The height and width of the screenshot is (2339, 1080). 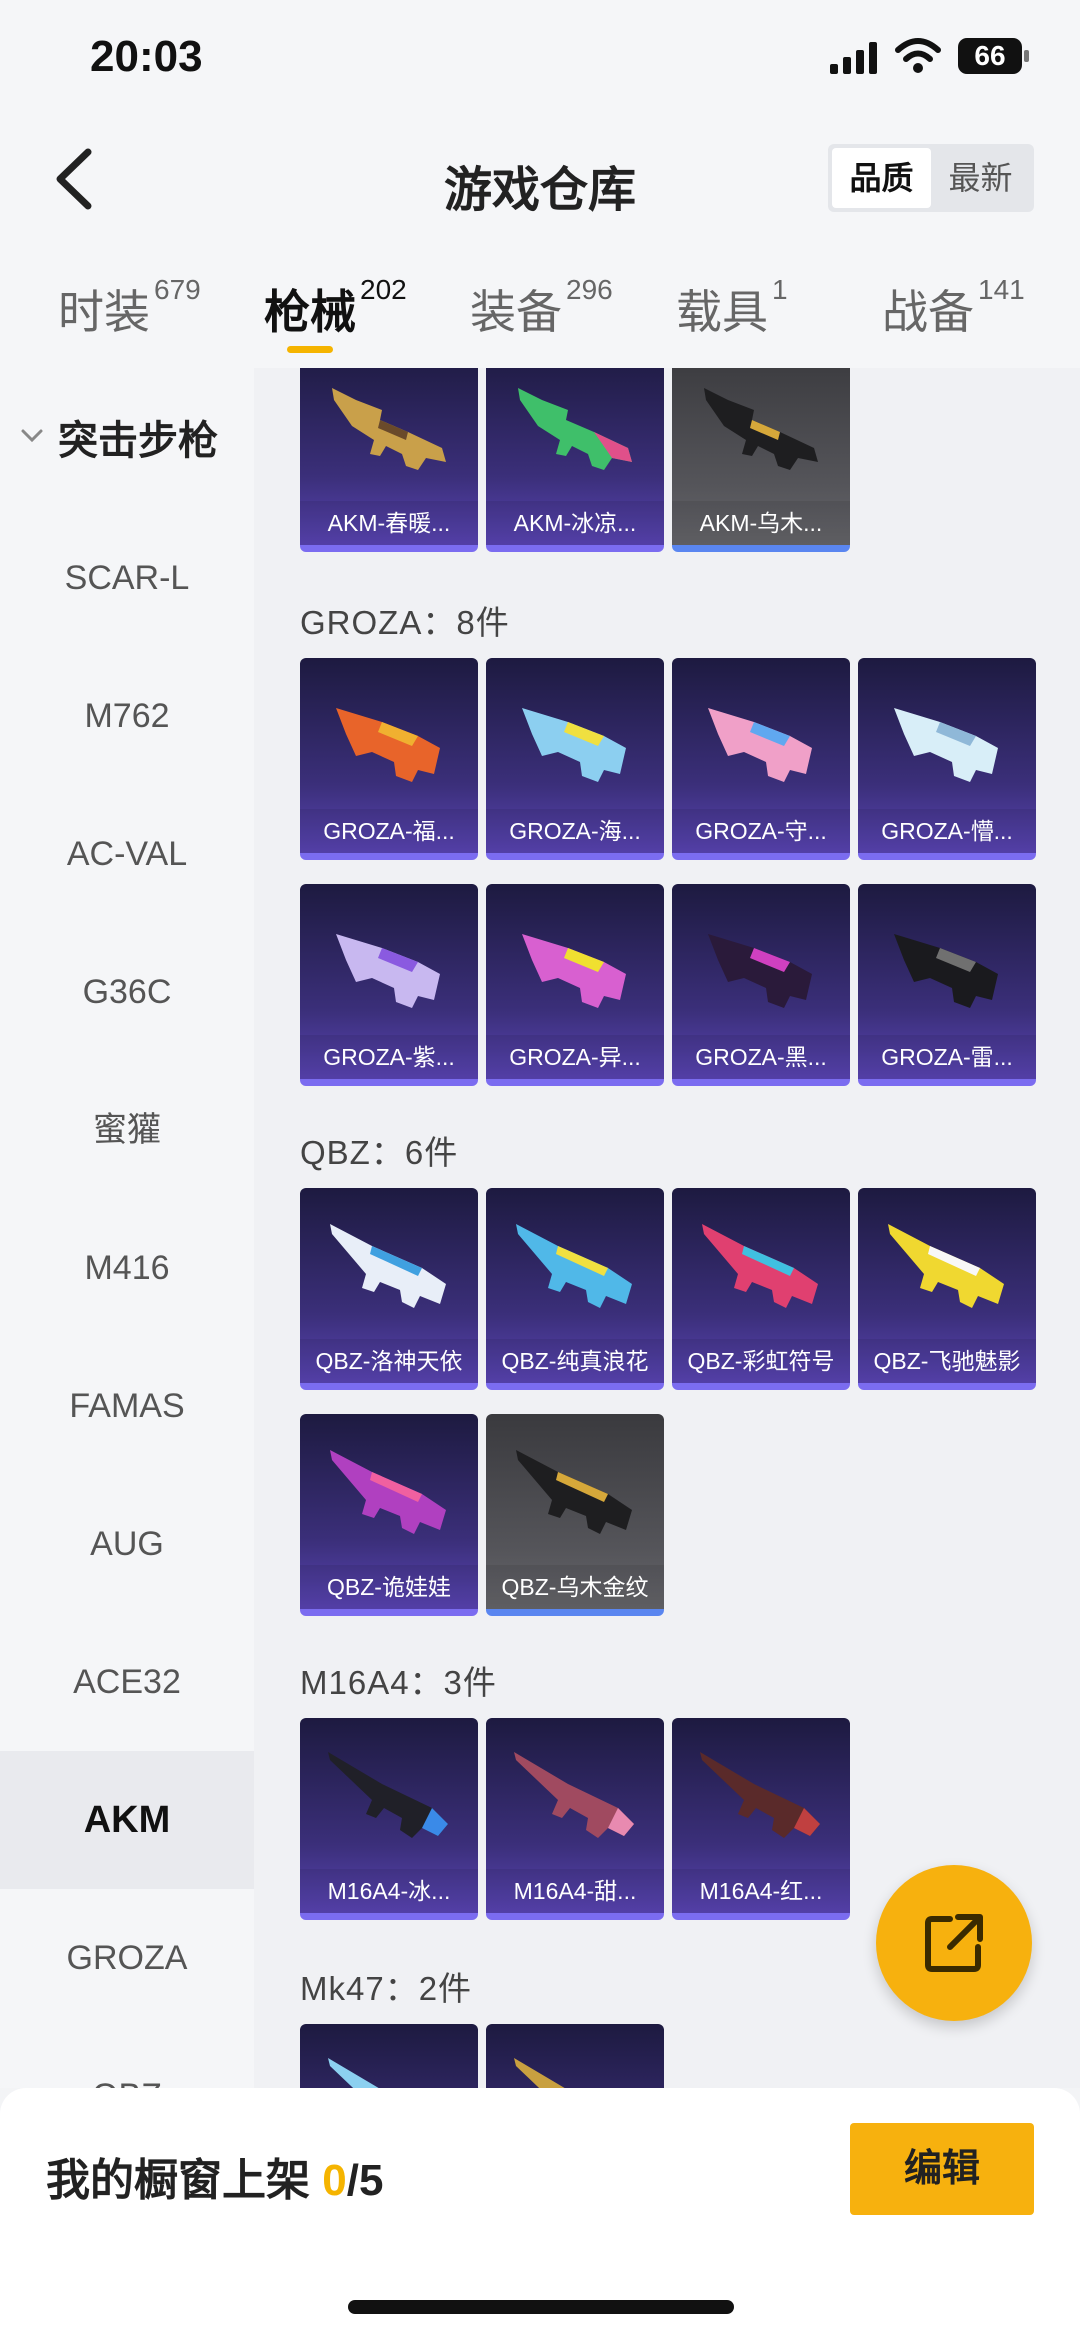 What do you see at coordinates (780, 289) in the screenshot?
I see `tab-count: 1` at bounding box center [780, 289].